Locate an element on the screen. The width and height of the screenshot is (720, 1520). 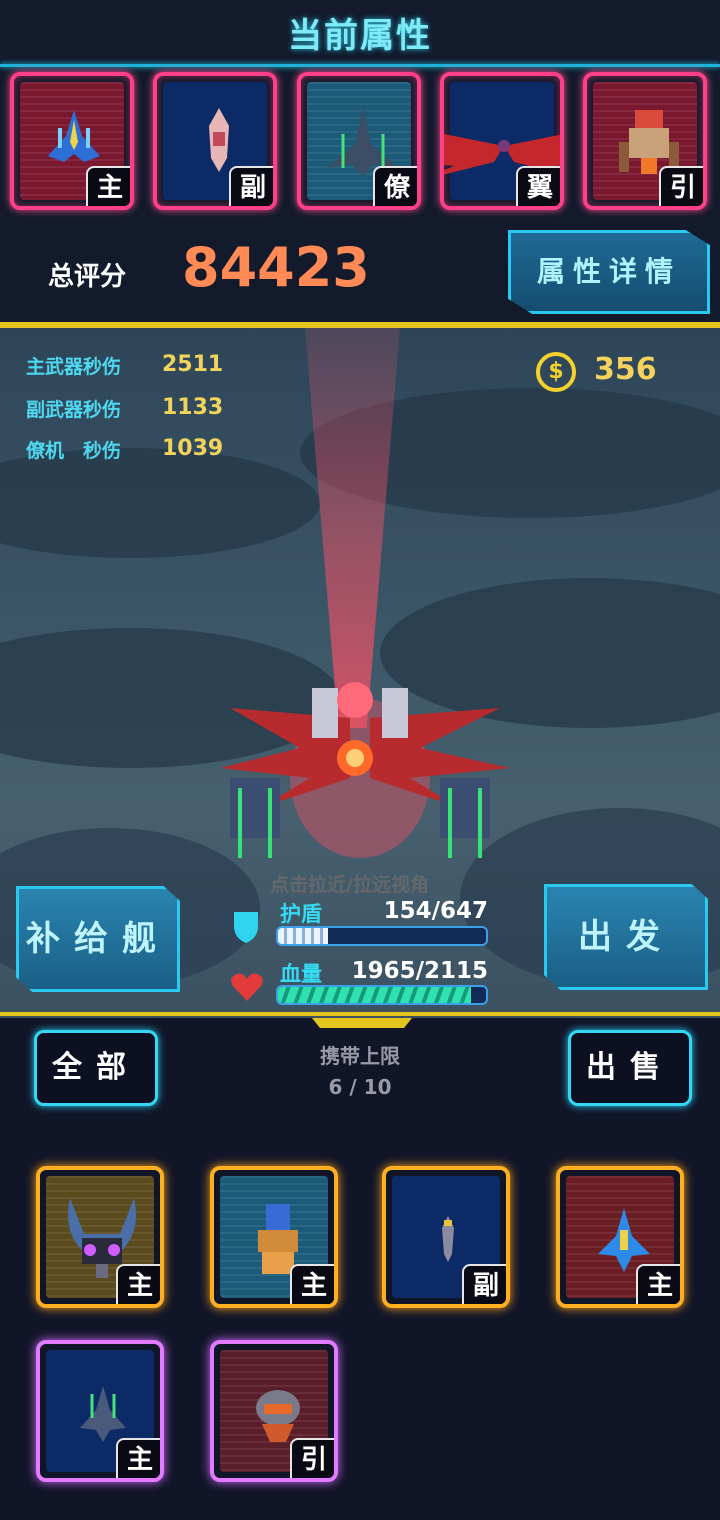
shield-bar-fill is located at coordinates (303, 936).